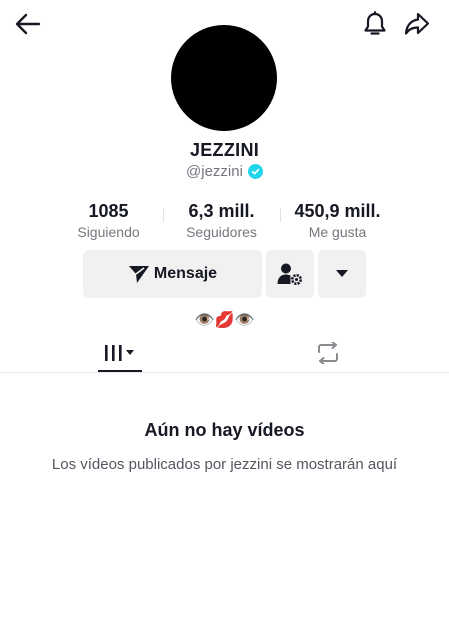 Image resolution: width=449 pixels, height=620 pixels. Describe the element at coordinates (108, 211) in the screenshot. I see `following-count: 1085` at that location.